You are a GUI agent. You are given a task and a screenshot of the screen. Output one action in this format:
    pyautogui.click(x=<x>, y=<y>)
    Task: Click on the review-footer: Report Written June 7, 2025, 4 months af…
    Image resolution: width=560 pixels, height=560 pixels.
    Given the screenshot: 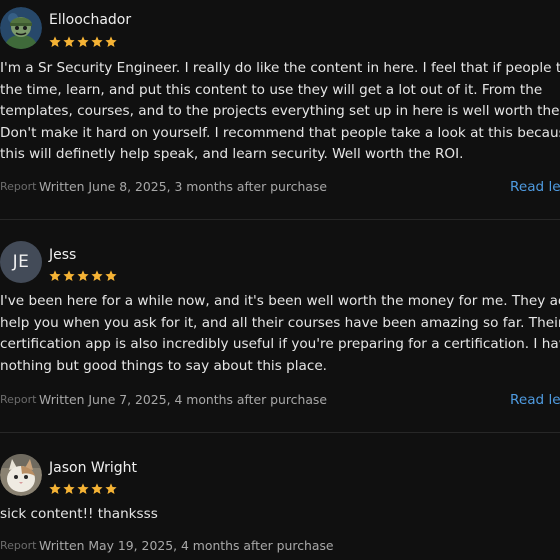 What is the action you would take?
    pyautogui.click(x=280, y=400)
    